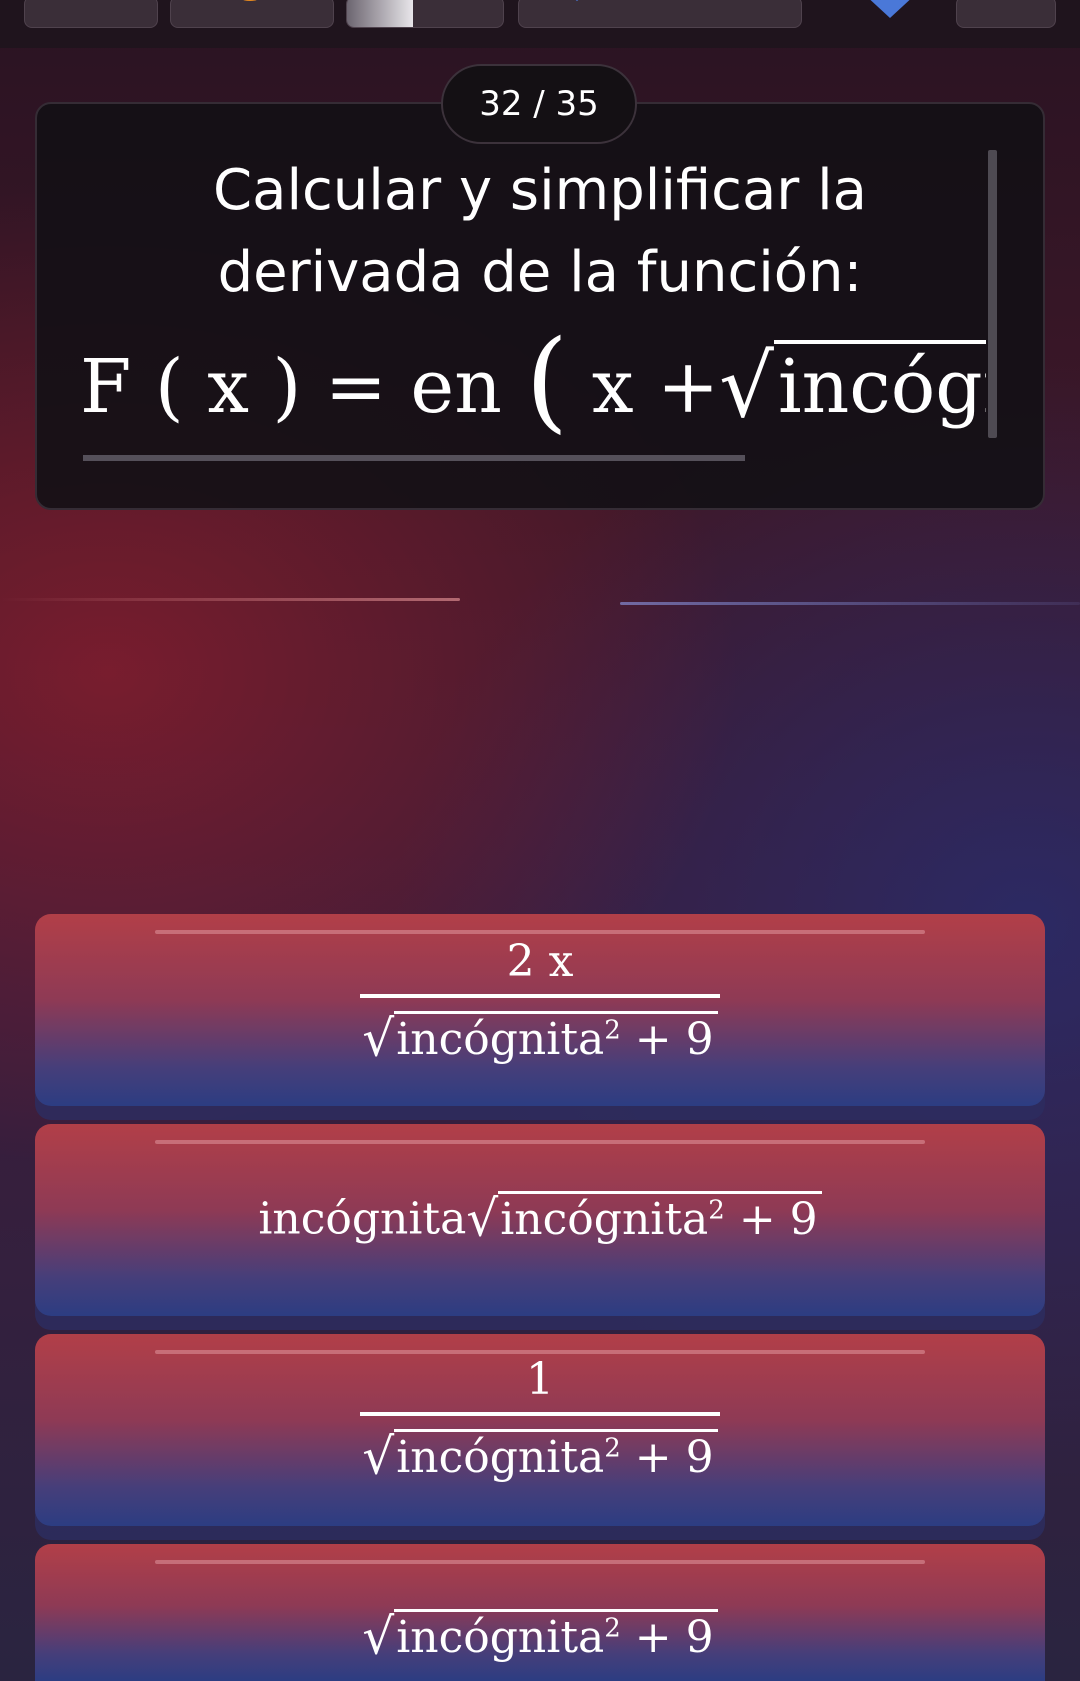 The image size is (1080, 1681). Describe the element at coordinates (500, 1039) in the screenshot. I see `answer-1-radicand: incógnita` at that location.